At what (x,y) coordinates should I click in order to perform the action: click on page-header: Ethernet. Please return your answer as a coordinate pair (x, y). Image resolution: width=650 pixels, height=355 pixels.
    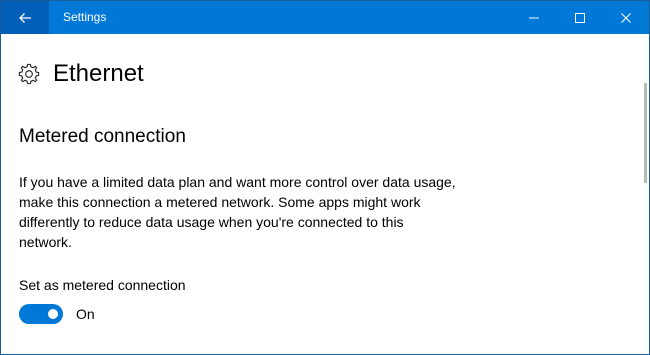
    Looking at the image, I should click on (81, 74).